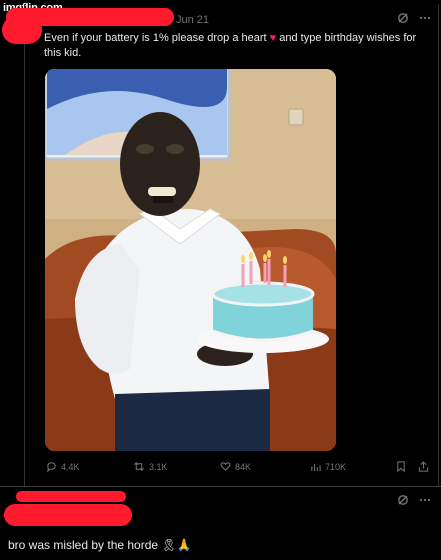 Image resolution: width=441 pixels, height=560 pixels. What do you see at coordinates (83, 545) in the screenshot?
I see `reply-text-body: bro was misled by the horde` at bounding box center [83, 545].